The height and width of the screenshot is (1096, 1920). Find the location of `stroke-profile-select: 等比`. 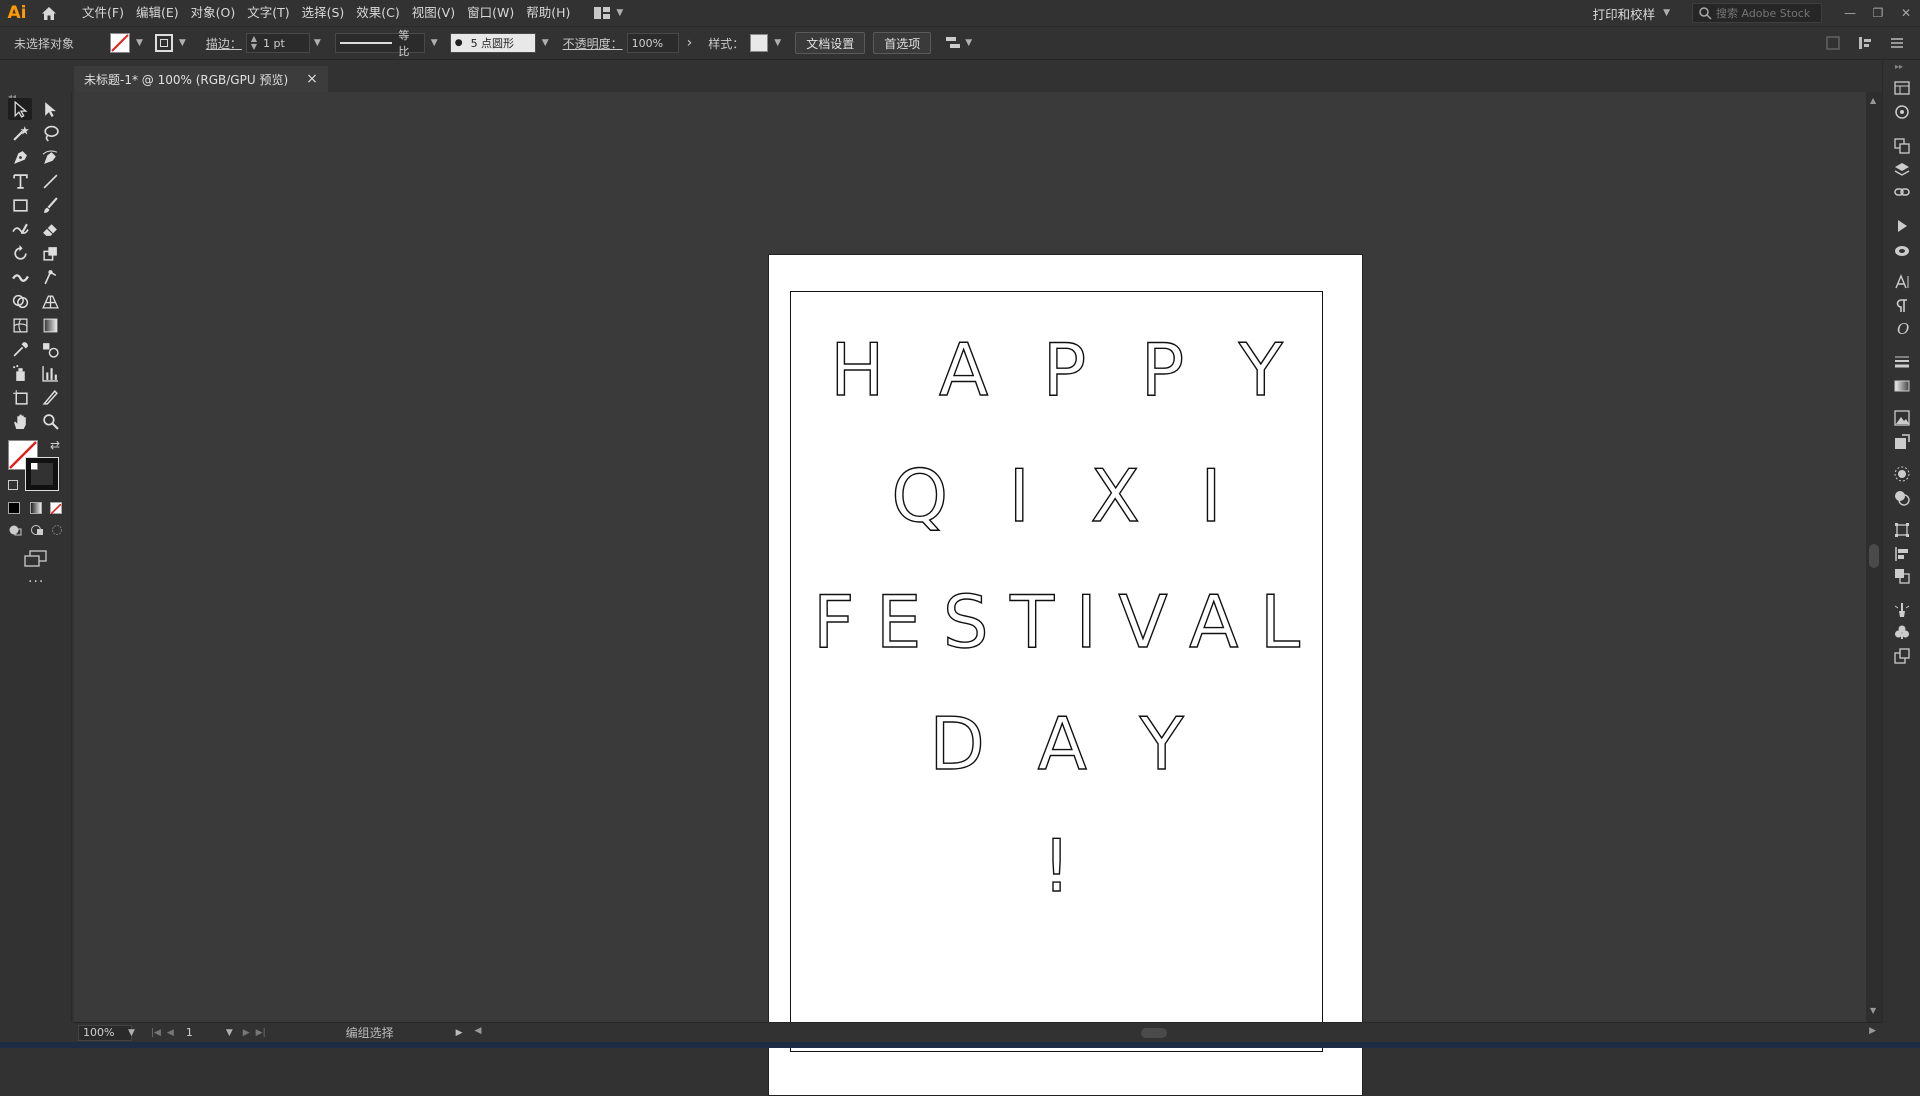

stroke-profile-select: 等比 is located at coordinates (379, 43).